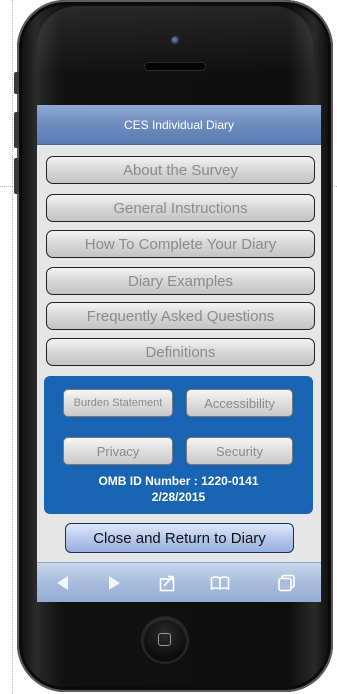 The height and width of the screenshot is (694, 337). I want to click on volume-down-button, so click(16, 176).